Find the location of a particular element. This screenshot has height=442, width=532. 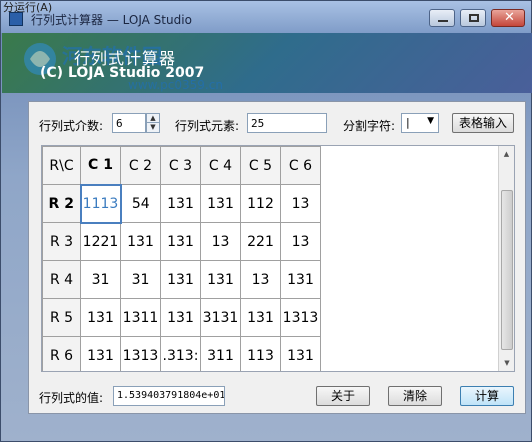

maximize-button is located at coordinates (473, 18).